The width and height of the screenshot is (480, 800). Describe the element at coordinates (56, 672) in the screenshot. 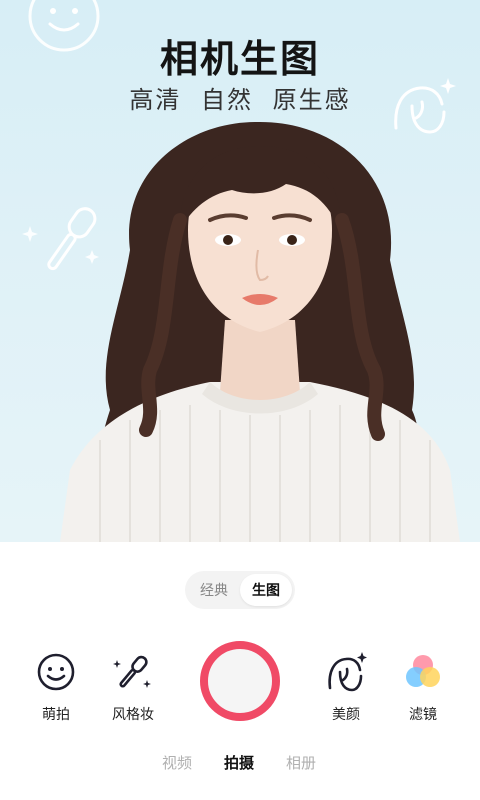

I see `smiley-face-icon` at that location.